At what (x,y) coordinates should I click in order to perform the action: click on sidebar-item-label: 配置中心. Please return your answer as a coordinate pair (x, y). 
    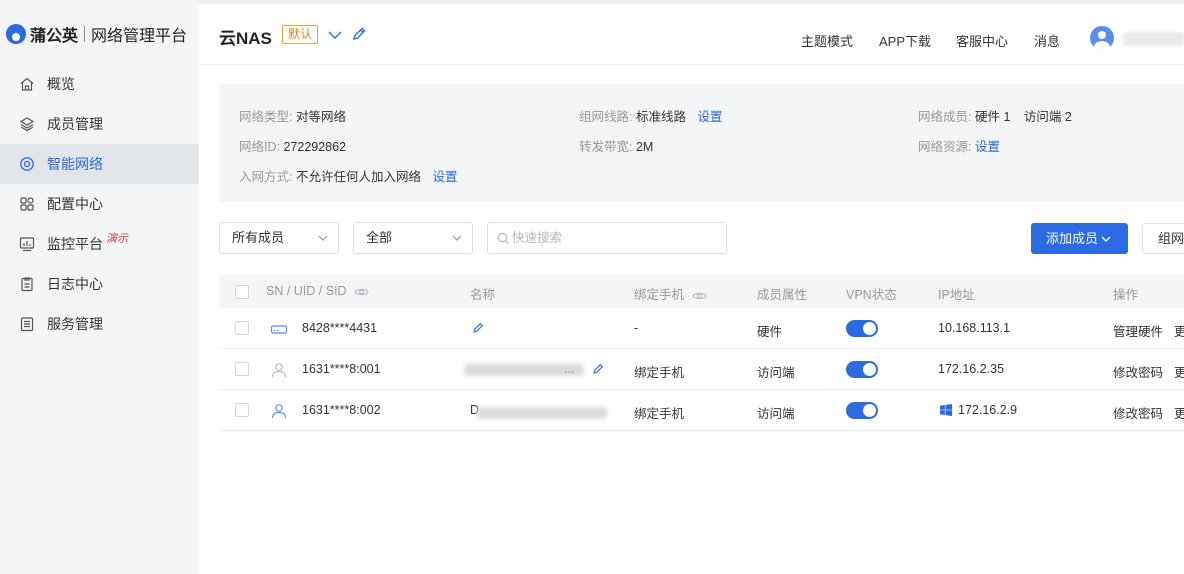
    Looking at the image, I should click on (75, 204).